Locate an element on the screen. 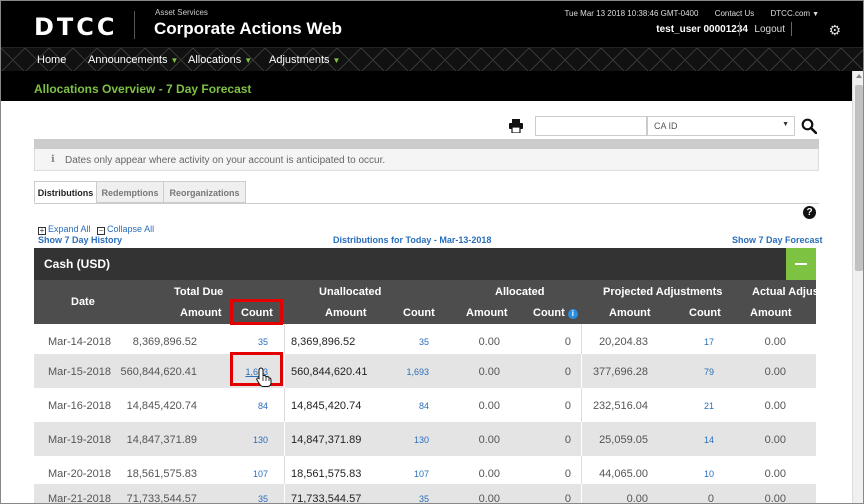 Image resolution: width=864 pixels, height=504 pixels. col-al-count: Count i is located at coordinates (555, 313).